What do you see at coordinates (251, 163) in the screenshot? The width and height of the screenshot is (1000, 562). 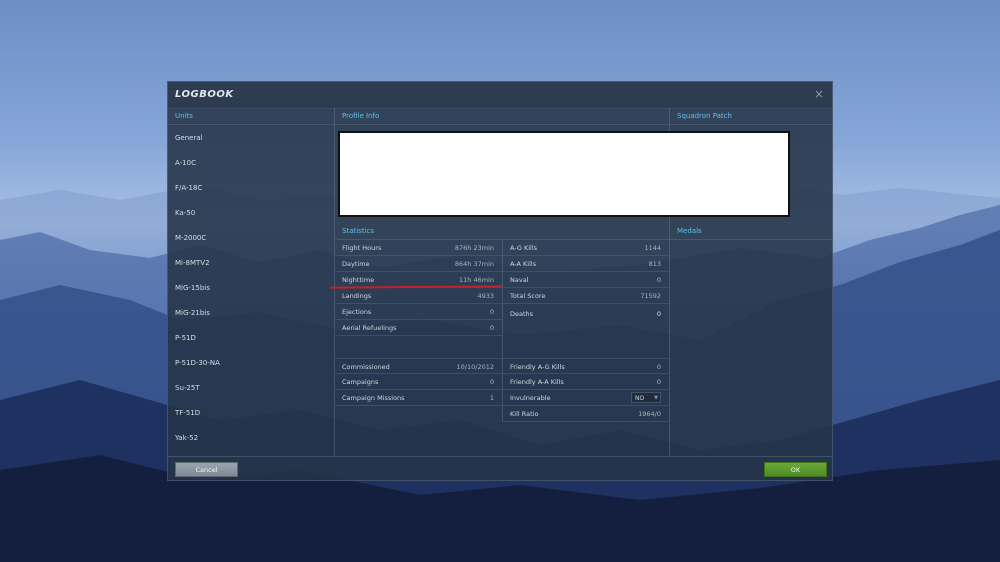 I see `unit-item-a-10c: A-10C` at bounding box center [251, 163].